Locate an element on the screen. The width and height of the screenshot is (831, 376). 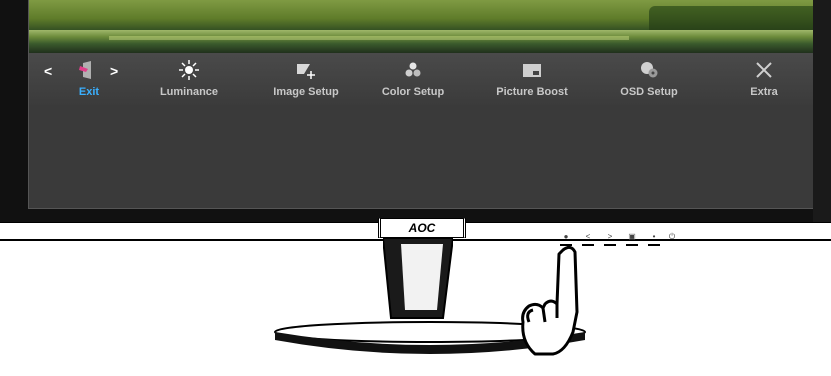
nav-right-arrow-icon: > is located at coordinates (114, 71).